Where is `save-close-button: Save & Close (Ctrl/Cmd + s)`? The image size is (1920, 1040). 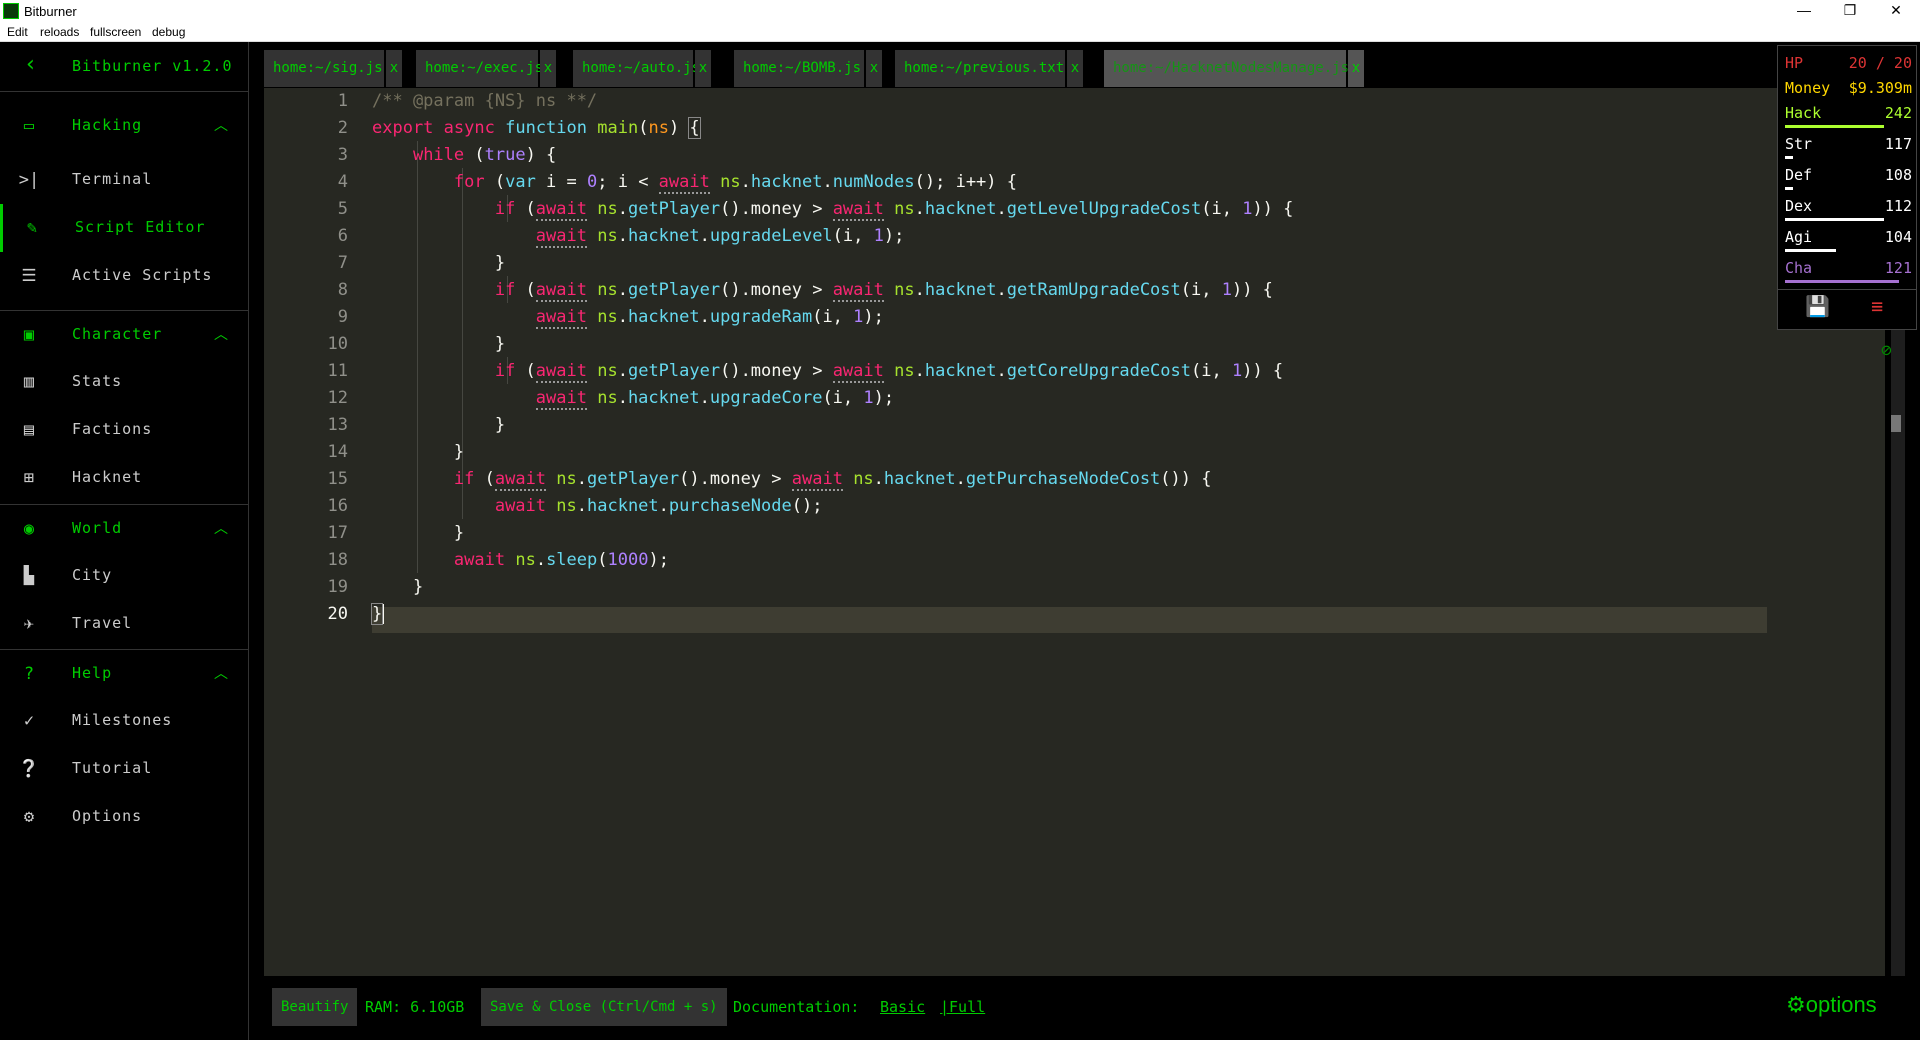
save-close-button: Save & Close (Ctrl/Cmd + s) is located at coordinates (604, 1007).